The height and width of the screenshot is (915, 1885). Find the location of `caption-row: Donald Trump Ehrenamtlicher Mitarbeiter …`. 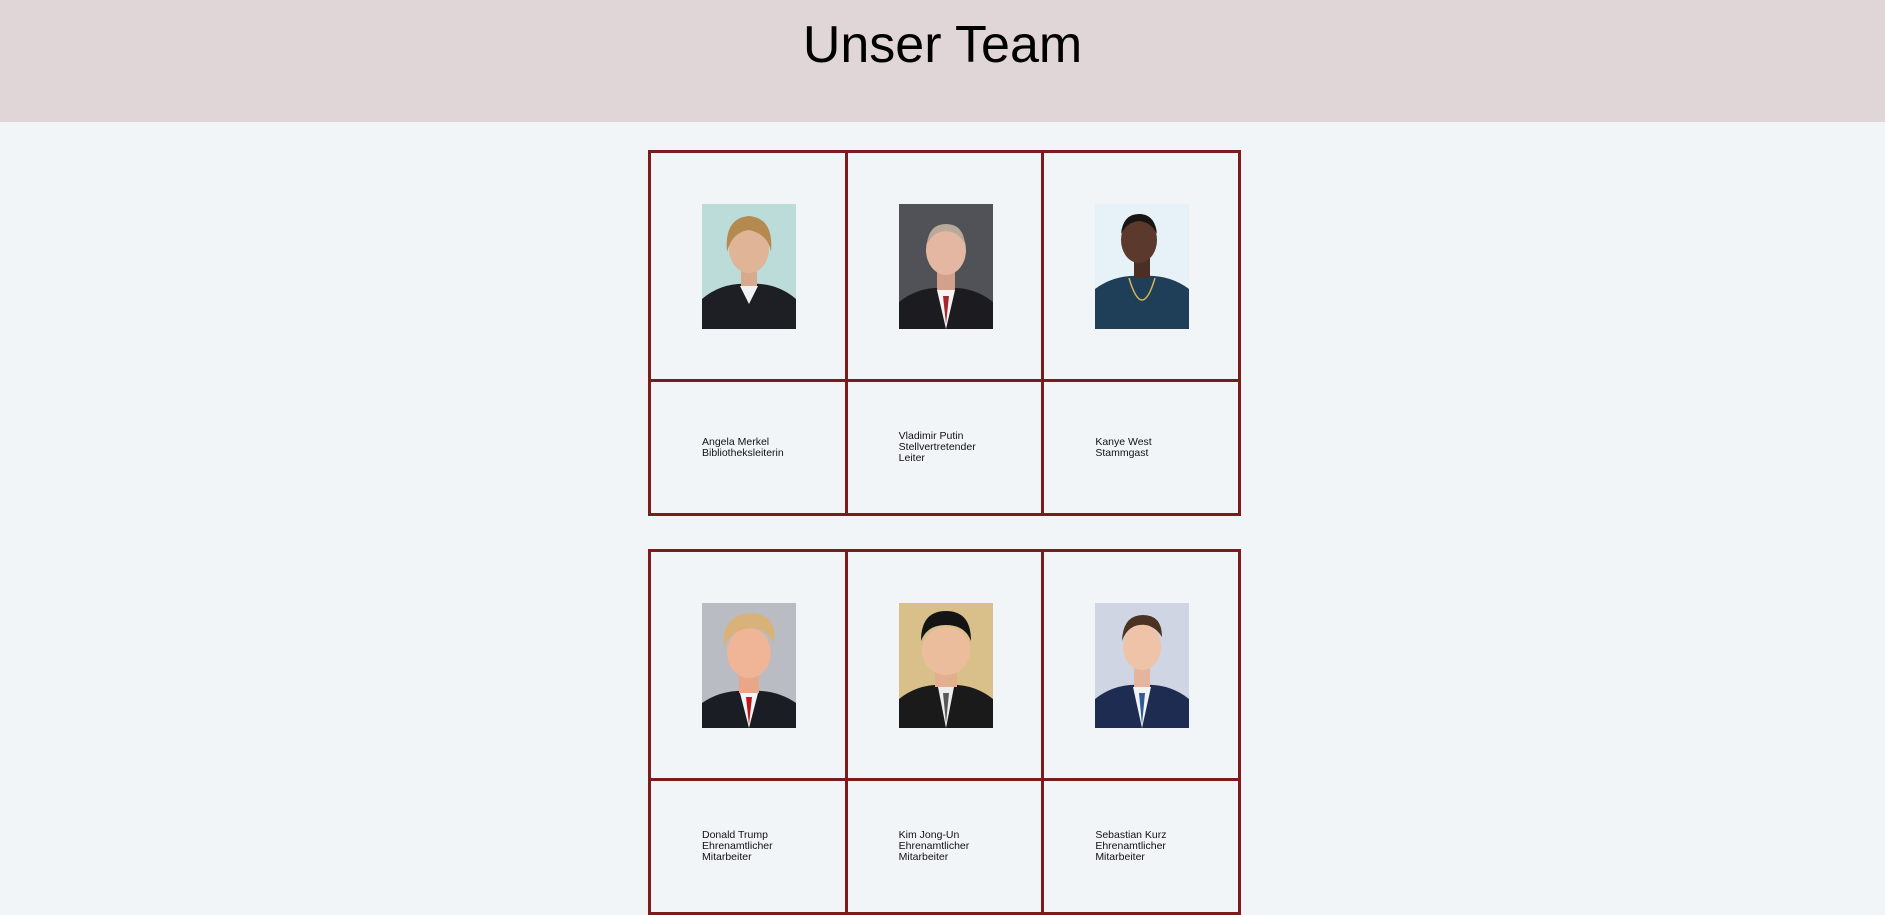

caption-row: Donald Trump Ehrenamtlicher Mitarbeiter … is located at coordinates (944, 846).